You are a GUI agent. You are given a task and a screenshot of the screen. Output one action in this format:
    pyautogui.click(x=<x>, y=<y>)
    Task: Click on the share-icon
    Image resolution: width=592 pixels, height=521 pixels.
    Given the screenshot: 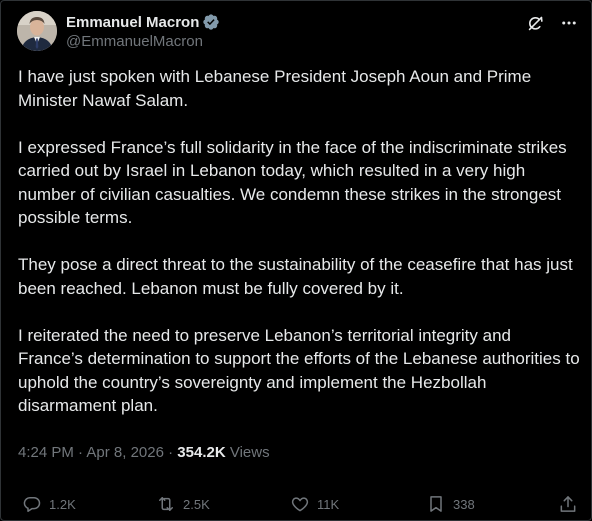 What is the action you would take?
    pyautogui.click(x=568, y=504)
    